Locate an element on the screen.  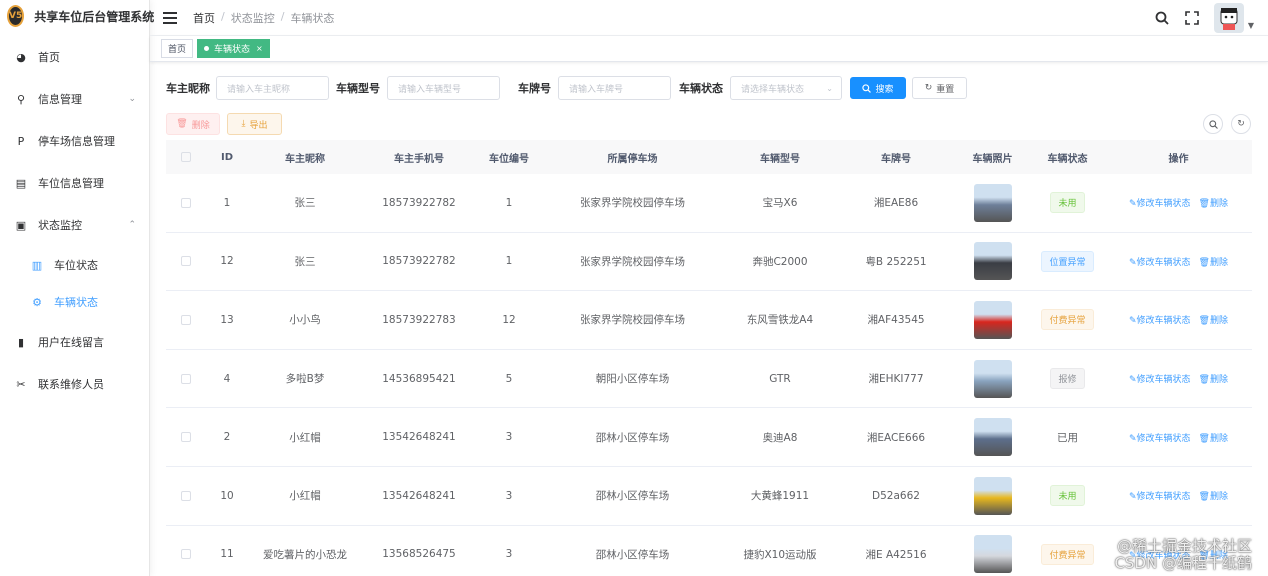
model-placeholder: 请输入车辆型号 is located at coordinates (430, 89).